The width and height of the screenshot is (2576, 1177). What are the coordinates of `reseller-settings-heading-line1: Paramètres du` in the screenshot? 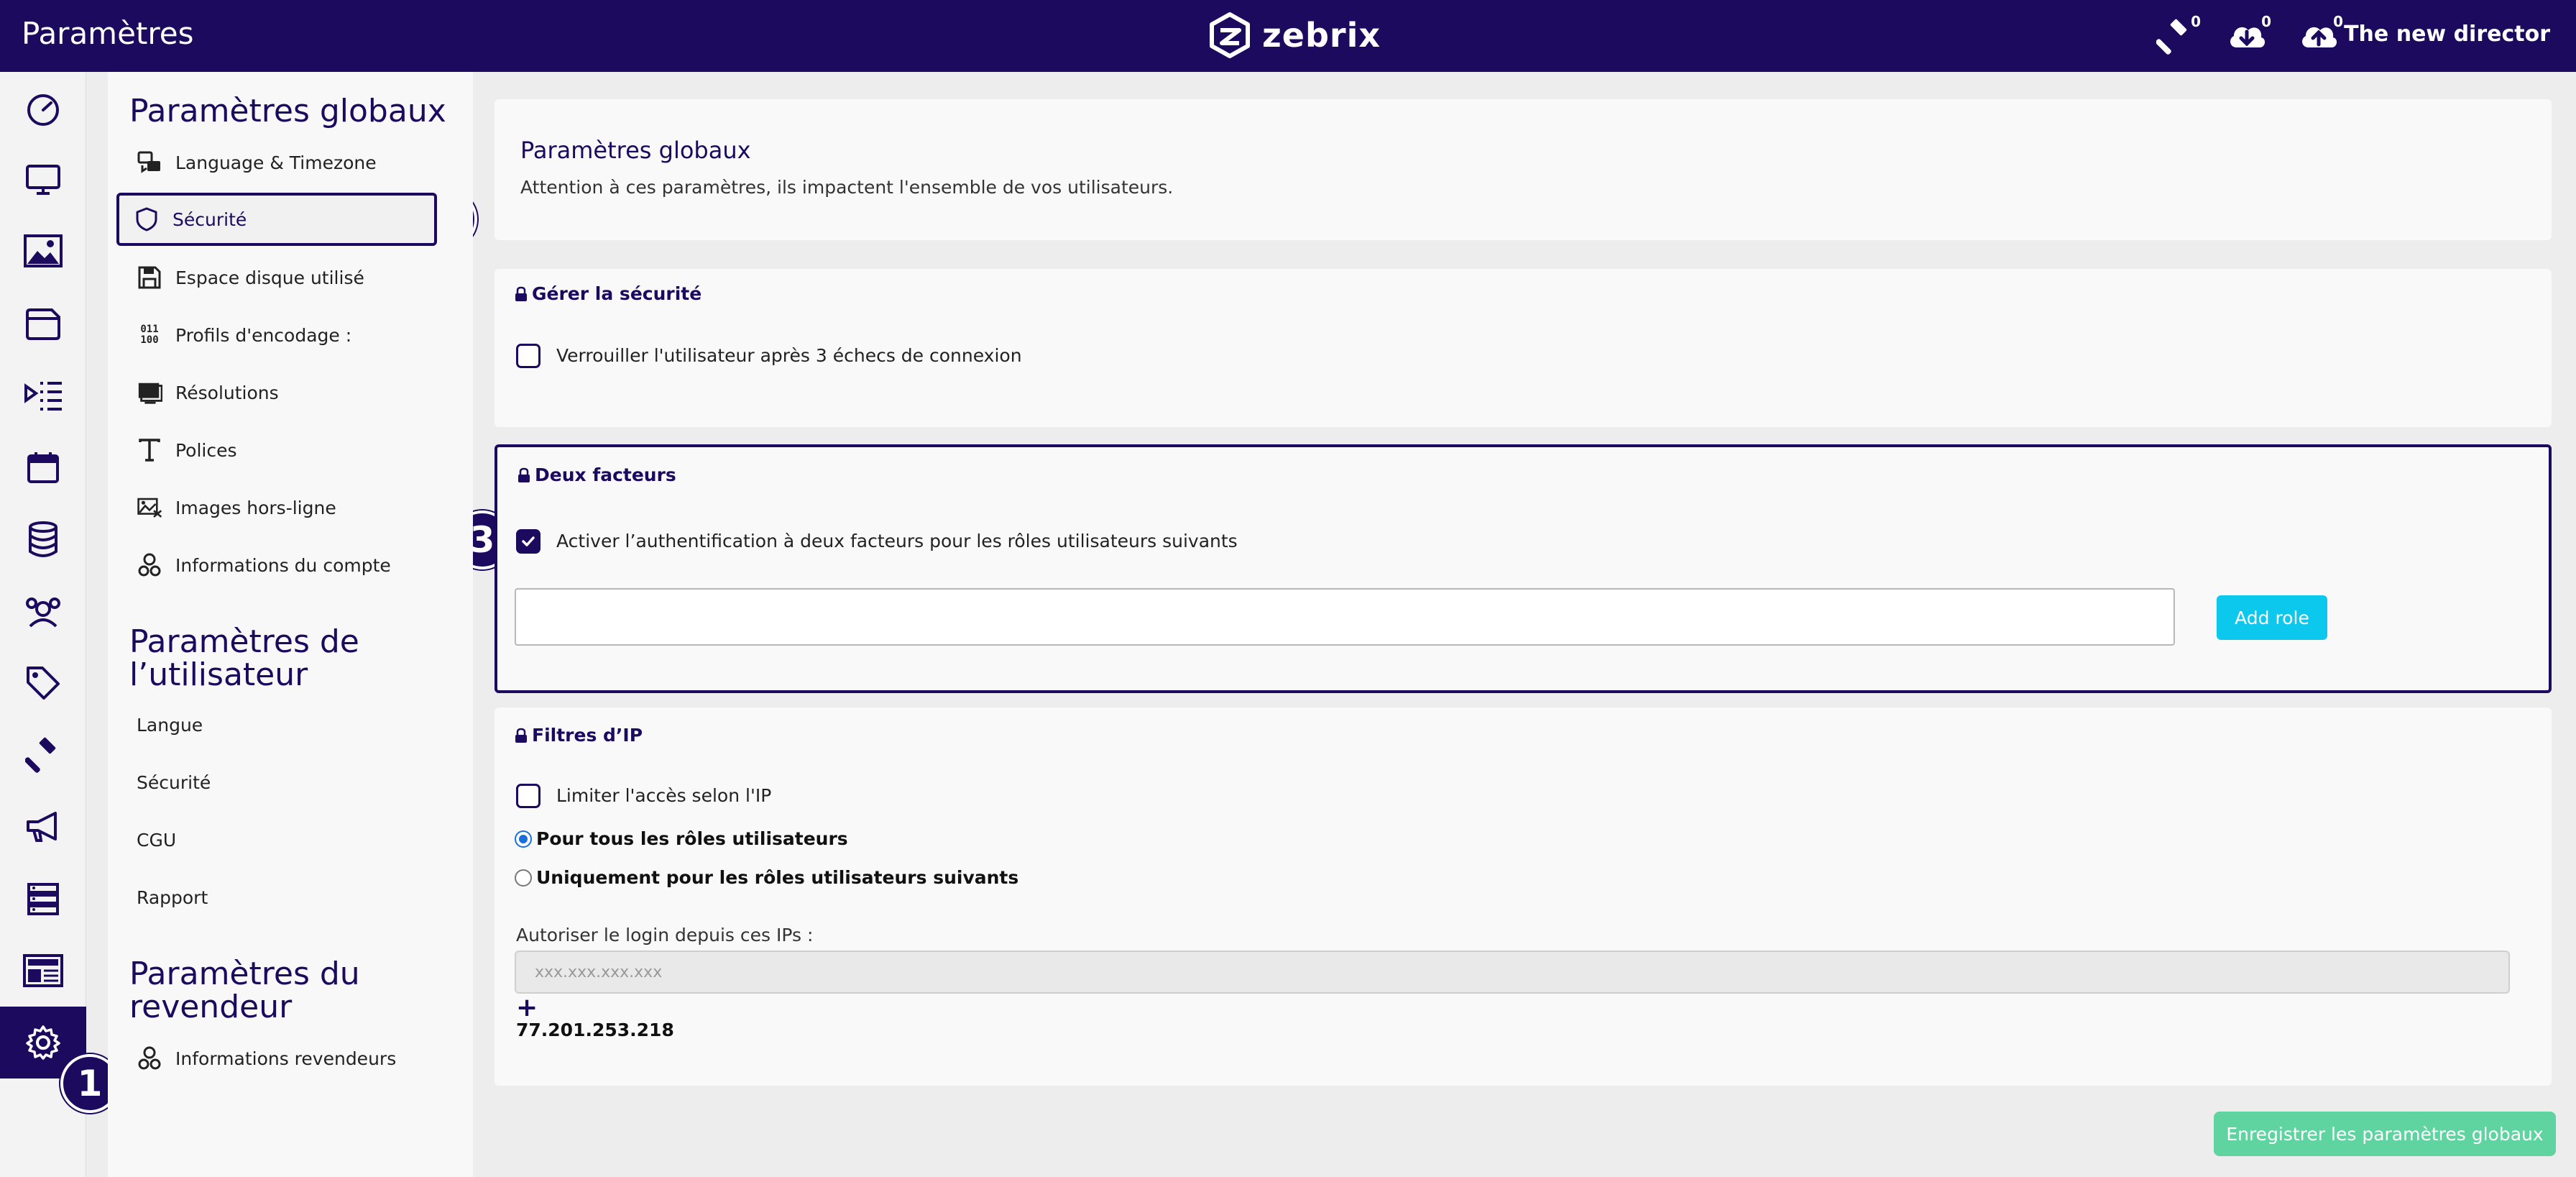 It's located at (244, 974).